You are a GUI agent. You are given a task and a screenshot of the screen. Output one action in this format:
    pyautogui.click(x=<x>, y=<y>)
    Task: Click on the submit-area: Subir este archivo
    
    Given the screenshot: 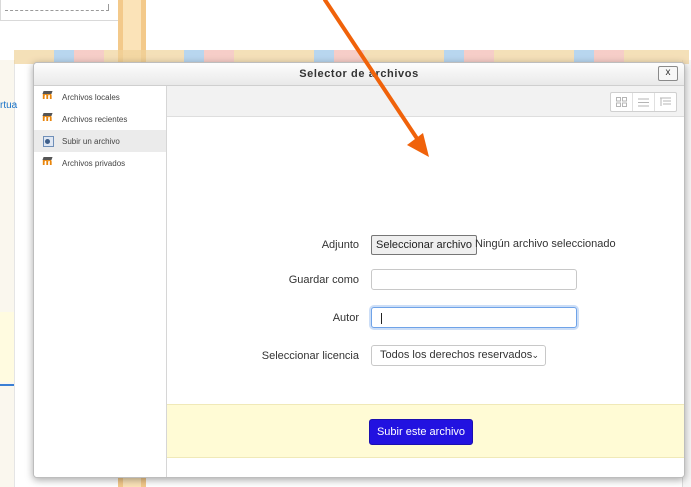 What is the action you would take?
    pyautogui.click(x=425, y=431)
    